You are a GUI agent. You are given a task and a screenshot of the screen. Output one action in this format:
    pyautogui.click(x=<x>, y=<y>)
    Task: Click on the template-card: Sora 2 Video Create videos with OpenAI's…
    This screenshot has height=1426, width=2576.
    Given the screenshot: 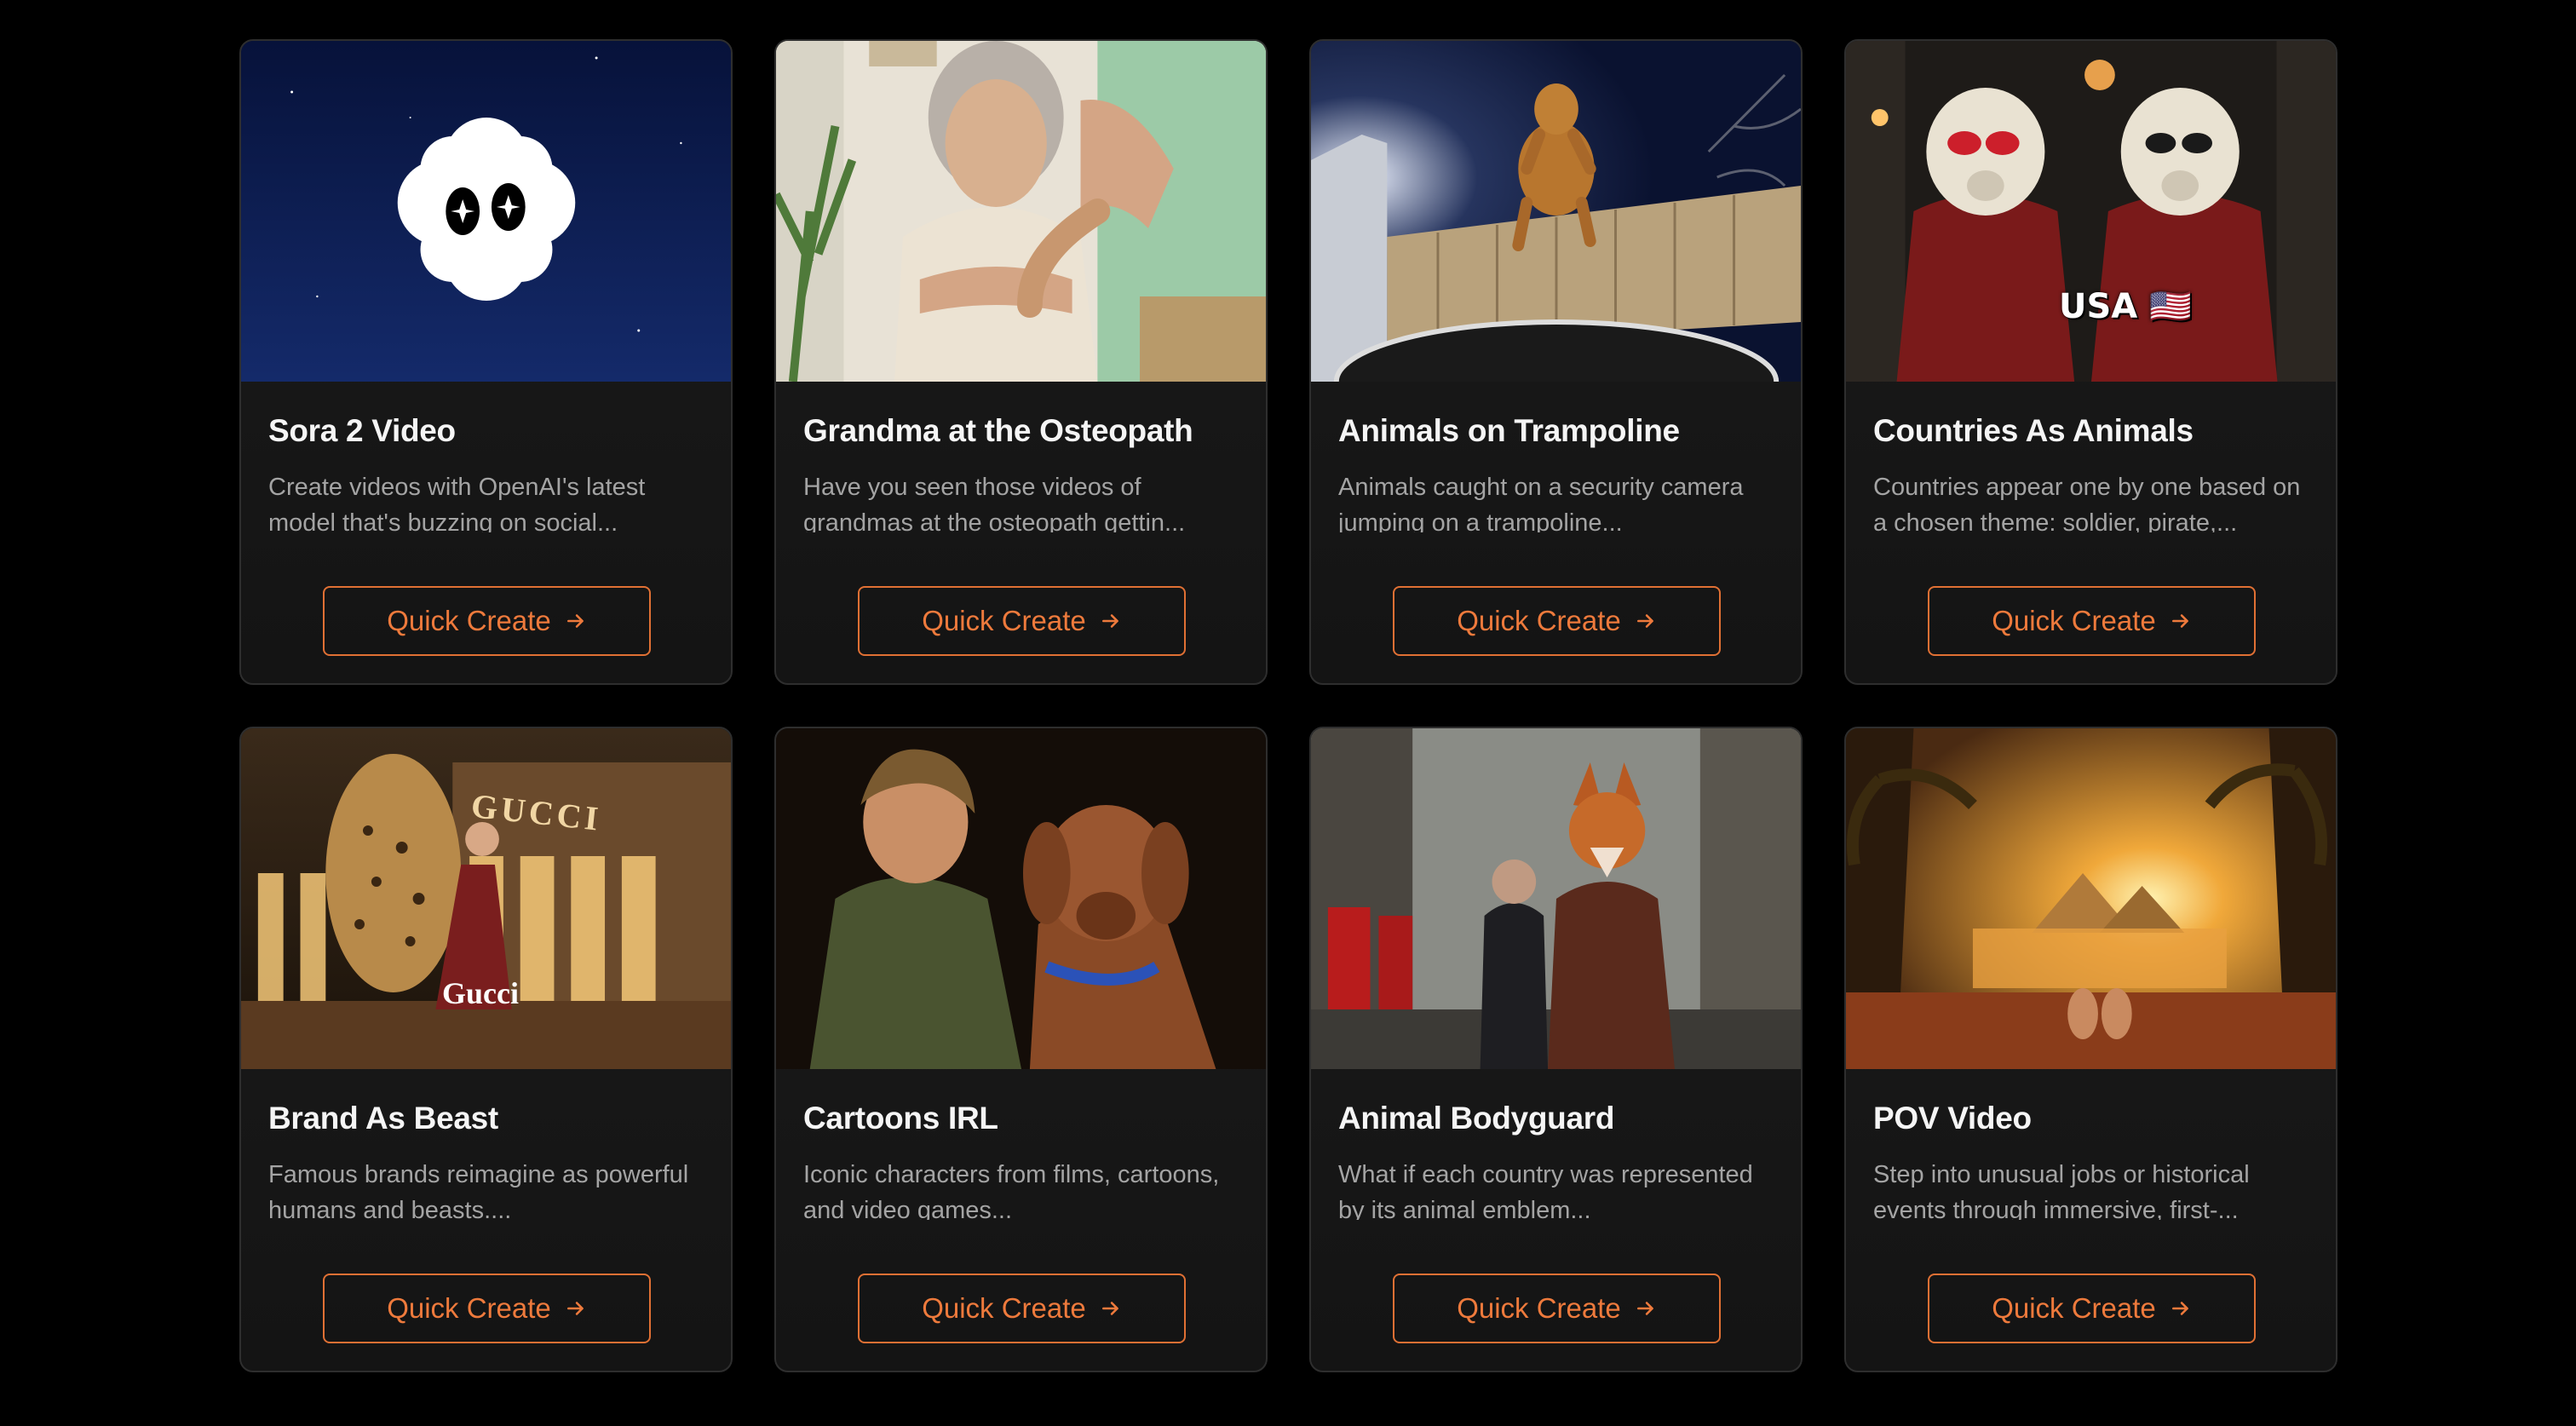 What is the action you would take?
    pyautogui.click(x=486, y=362)
    